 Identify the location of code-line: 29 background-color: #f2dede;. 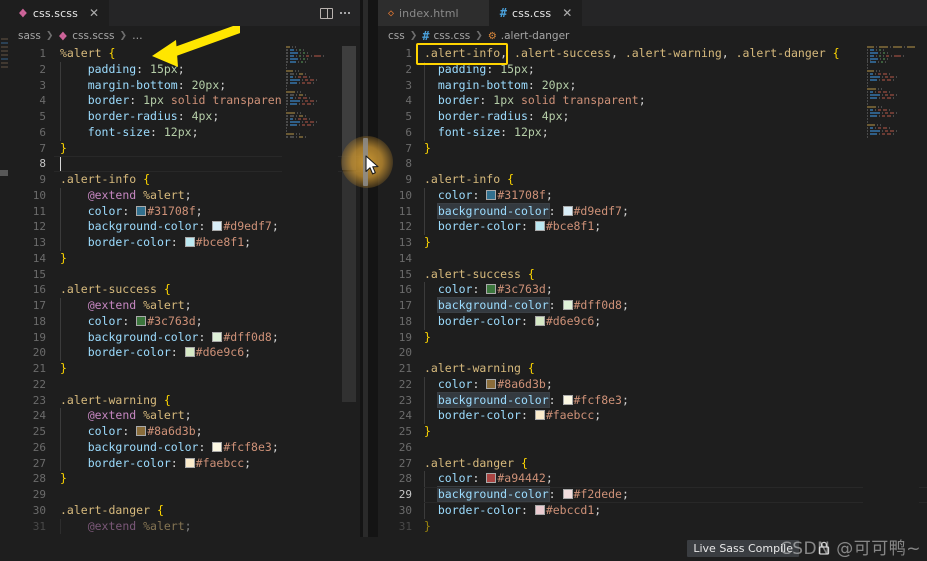
(652, 494).